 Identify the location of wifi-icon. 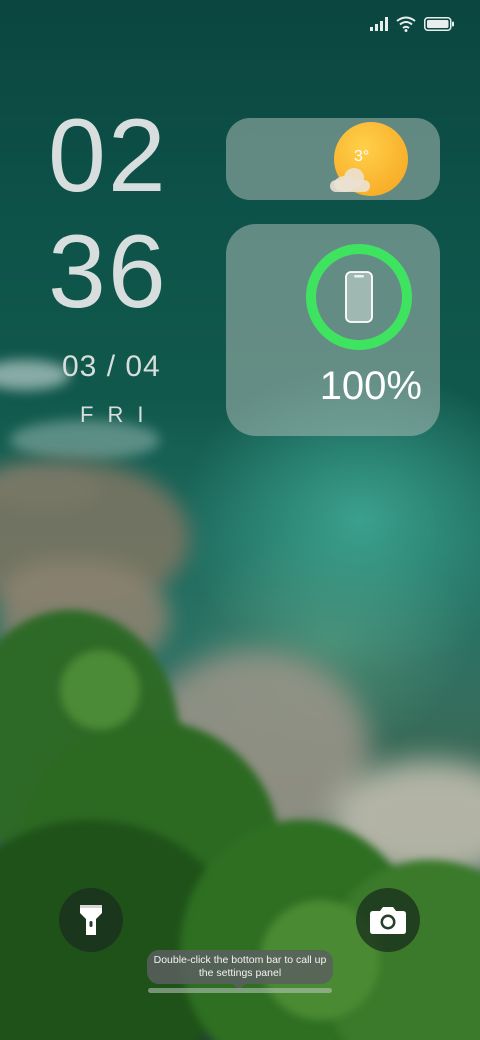
(406, 24).